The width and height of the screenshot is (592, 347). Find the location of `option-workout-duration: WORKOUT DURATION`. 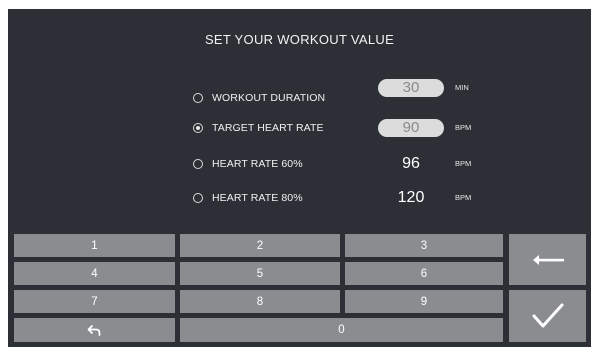

option-workout-duration: WORKOUT DURATION is located at coordinates (259, 98).